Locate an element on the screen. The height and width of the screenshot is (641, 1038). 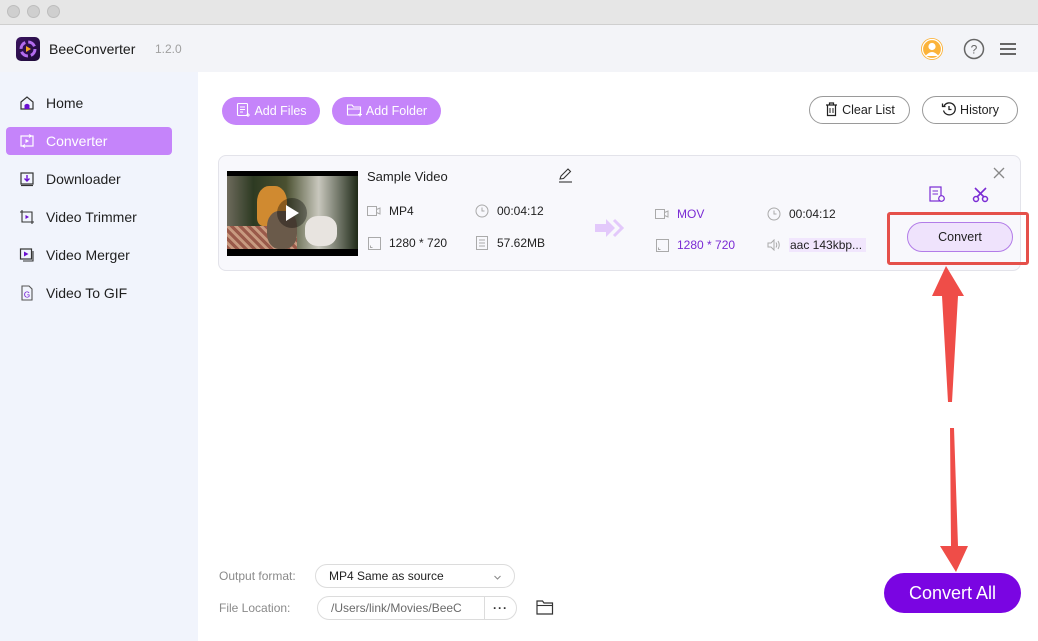
history-label: History is located at coordinates (979, 110).